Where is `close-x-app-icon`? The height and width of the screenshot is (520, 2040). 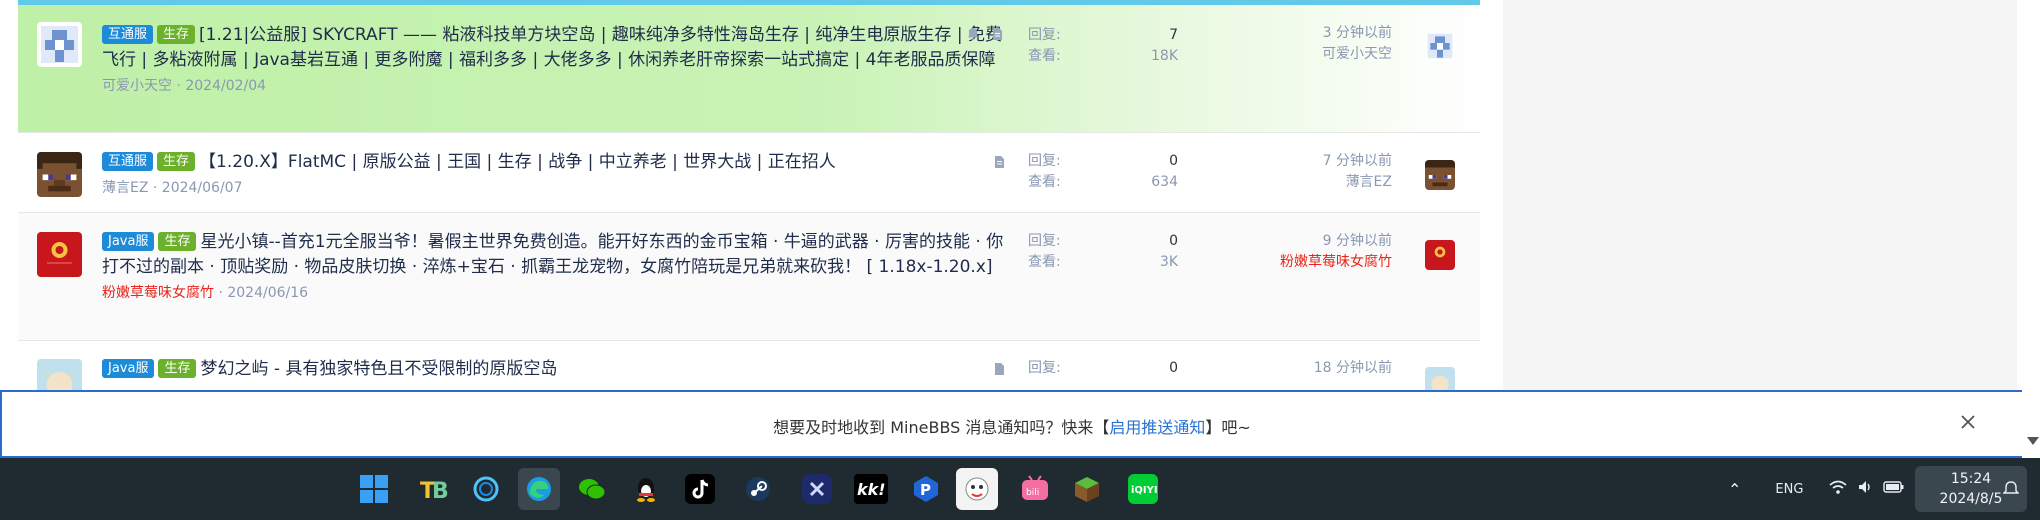
close-x-app-icon is located at coordinates (817, 489).